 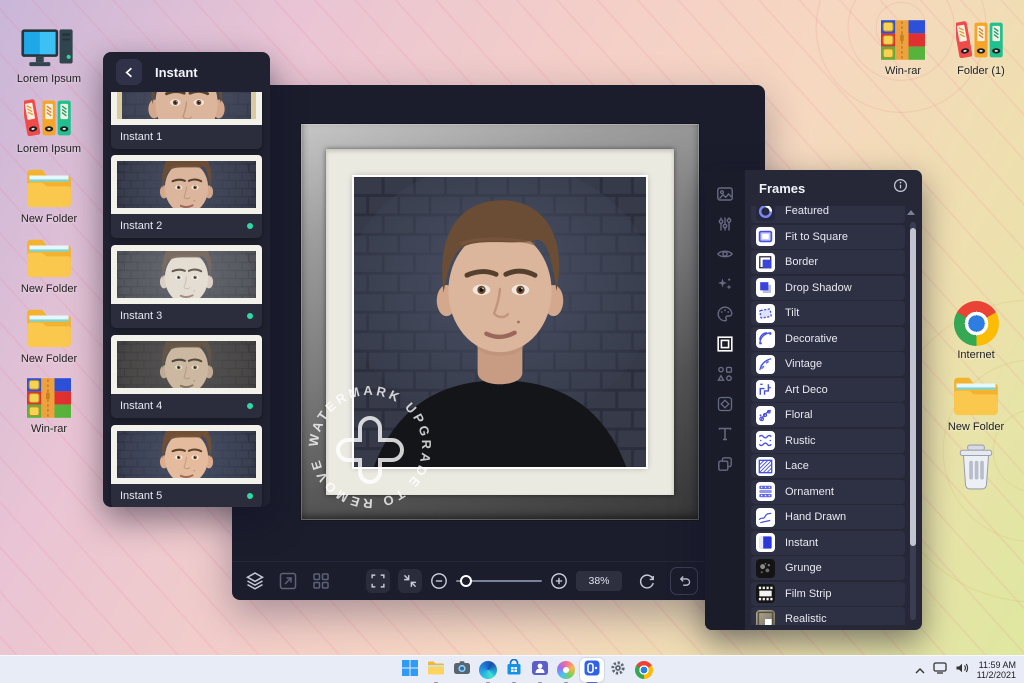 I want to click on tool-effects-eye-button, so click(x=725, y=255).